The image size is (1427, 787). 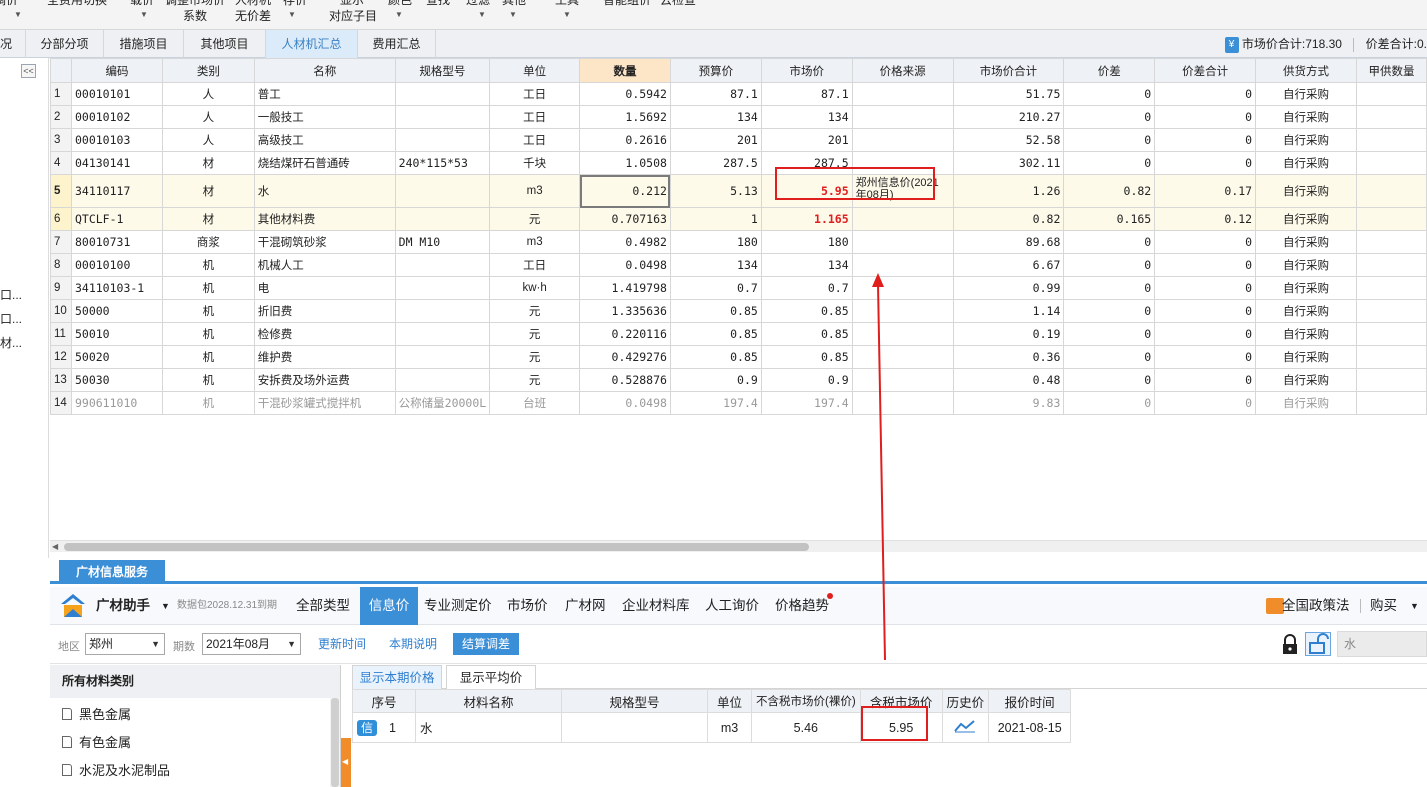 What do you see at coordinates (1008, 191) in the screenshot?
I see `cell-market-total: 1.26` at bounding box center [1008, 191].